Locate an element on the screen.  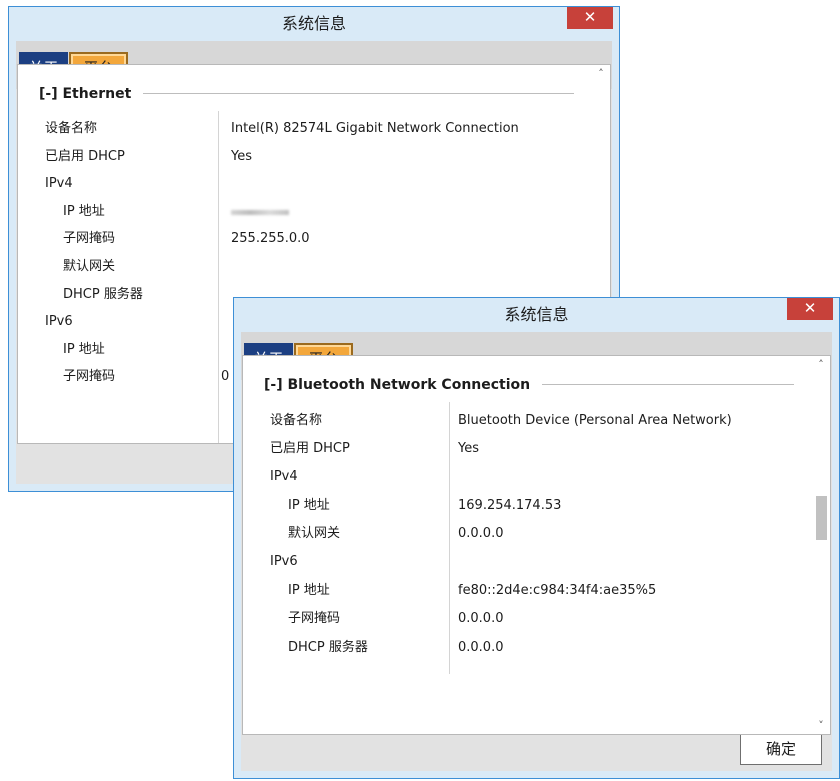
section-header: [-] Bluetooth Network Connection is located at coordinates (529, 384).